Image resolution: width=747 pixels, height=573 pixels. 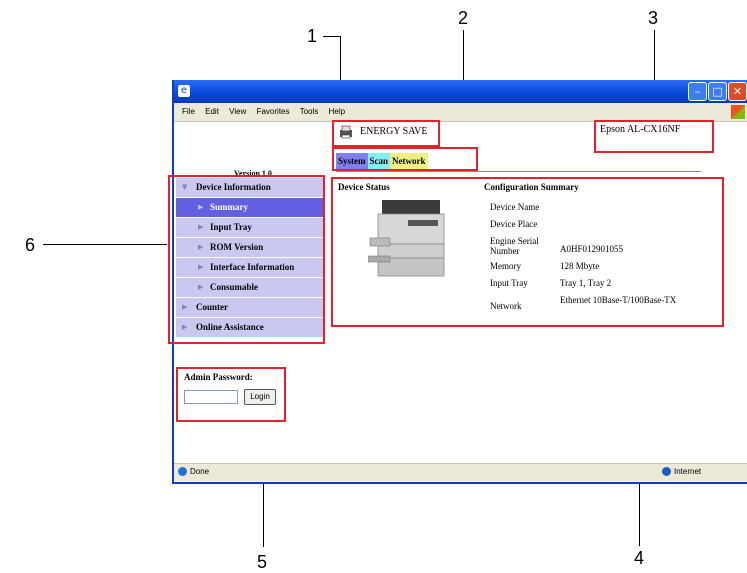 What do you see at coordinates (337, 112) in the screenshot?
I see `menu-help: Help` at bounding box center [337, 112].